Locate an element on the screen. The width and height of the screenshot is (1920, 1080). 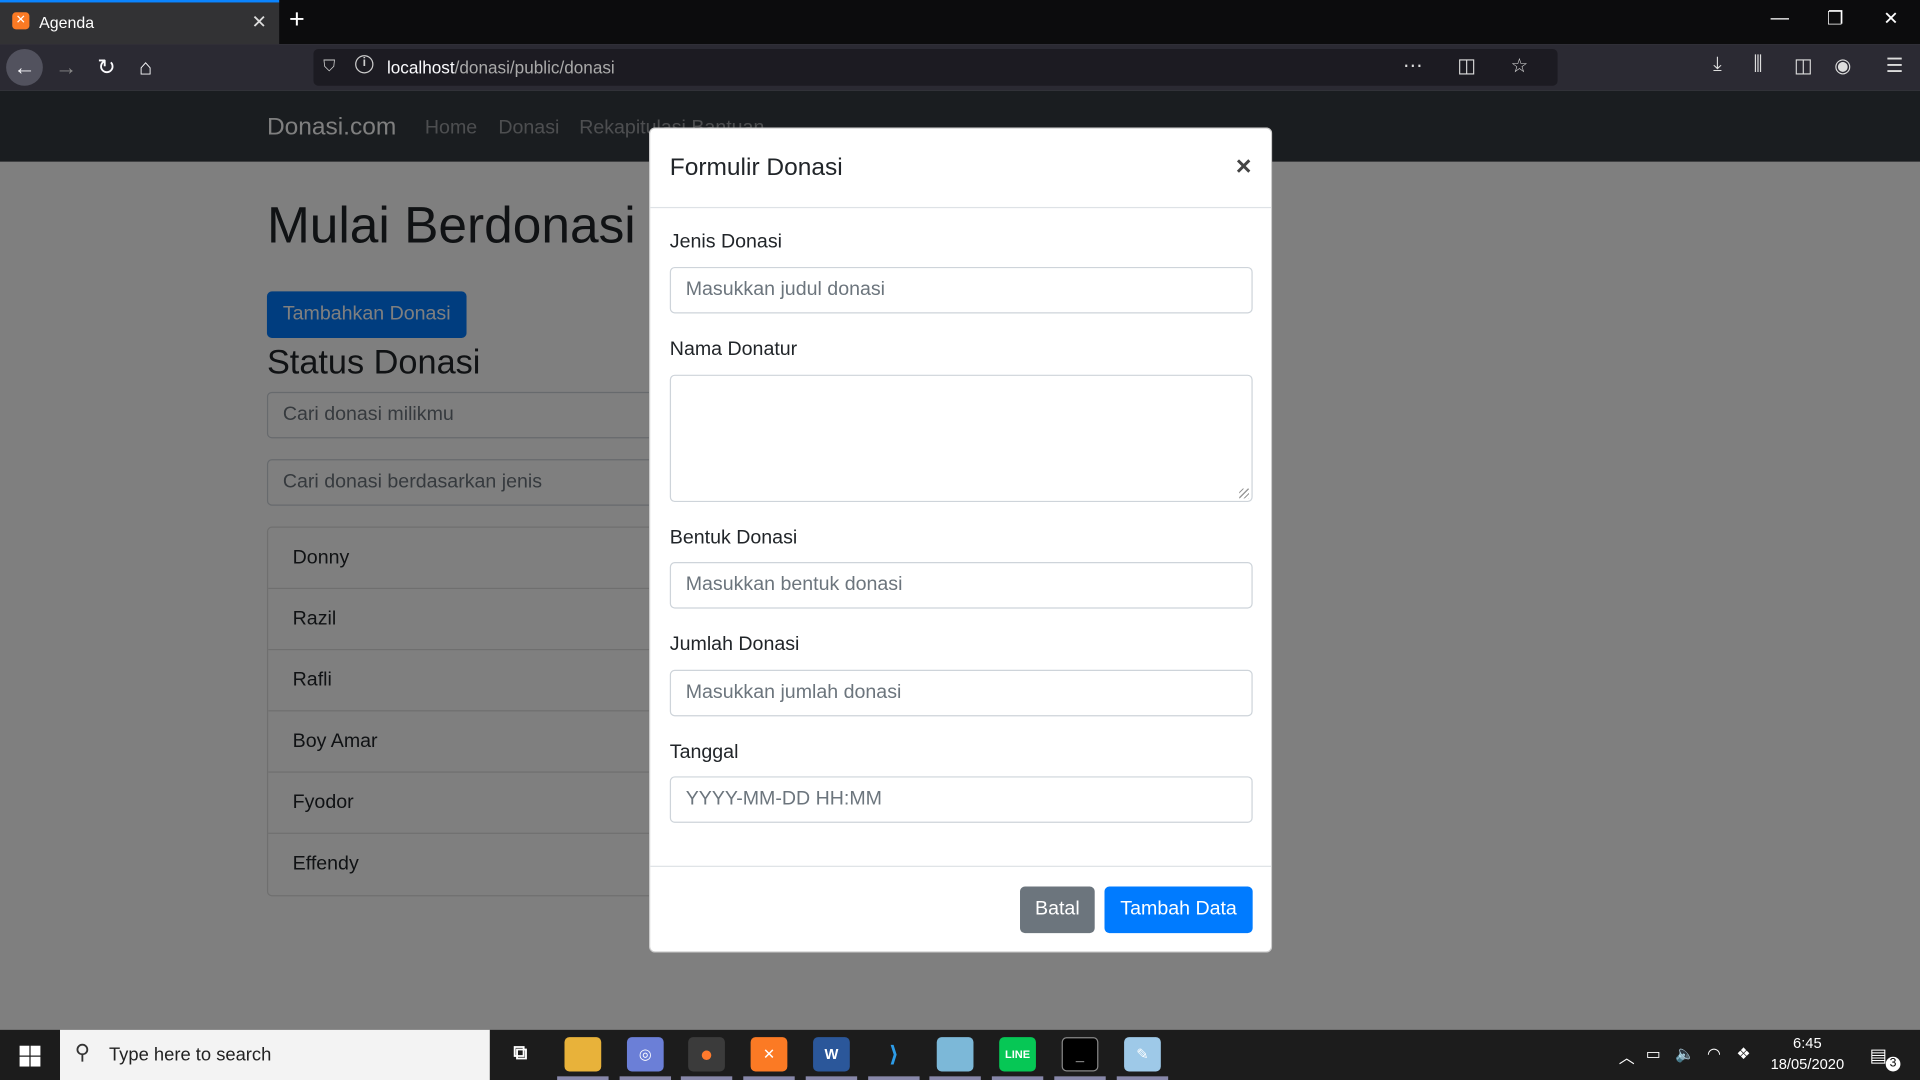
tab-title: Agenda is located at coordinates (67, 22).